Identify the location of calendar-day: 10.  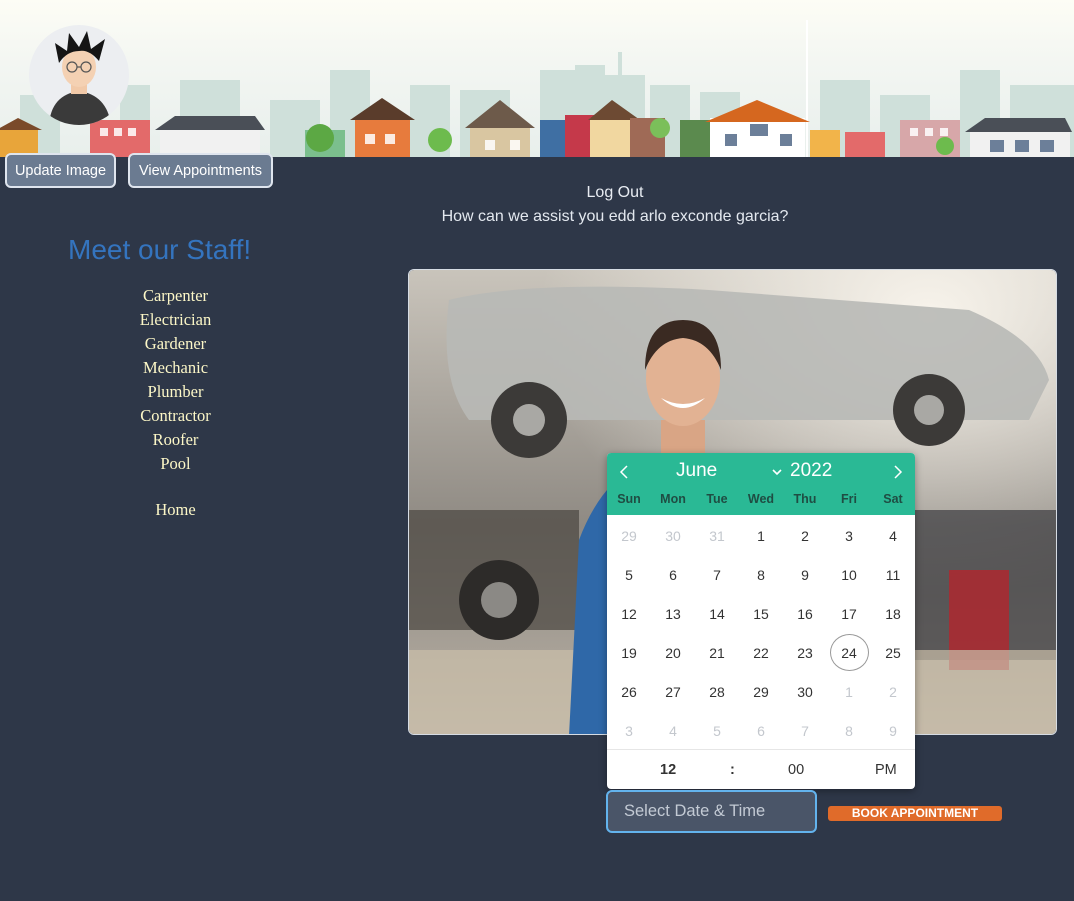
(849, 574).